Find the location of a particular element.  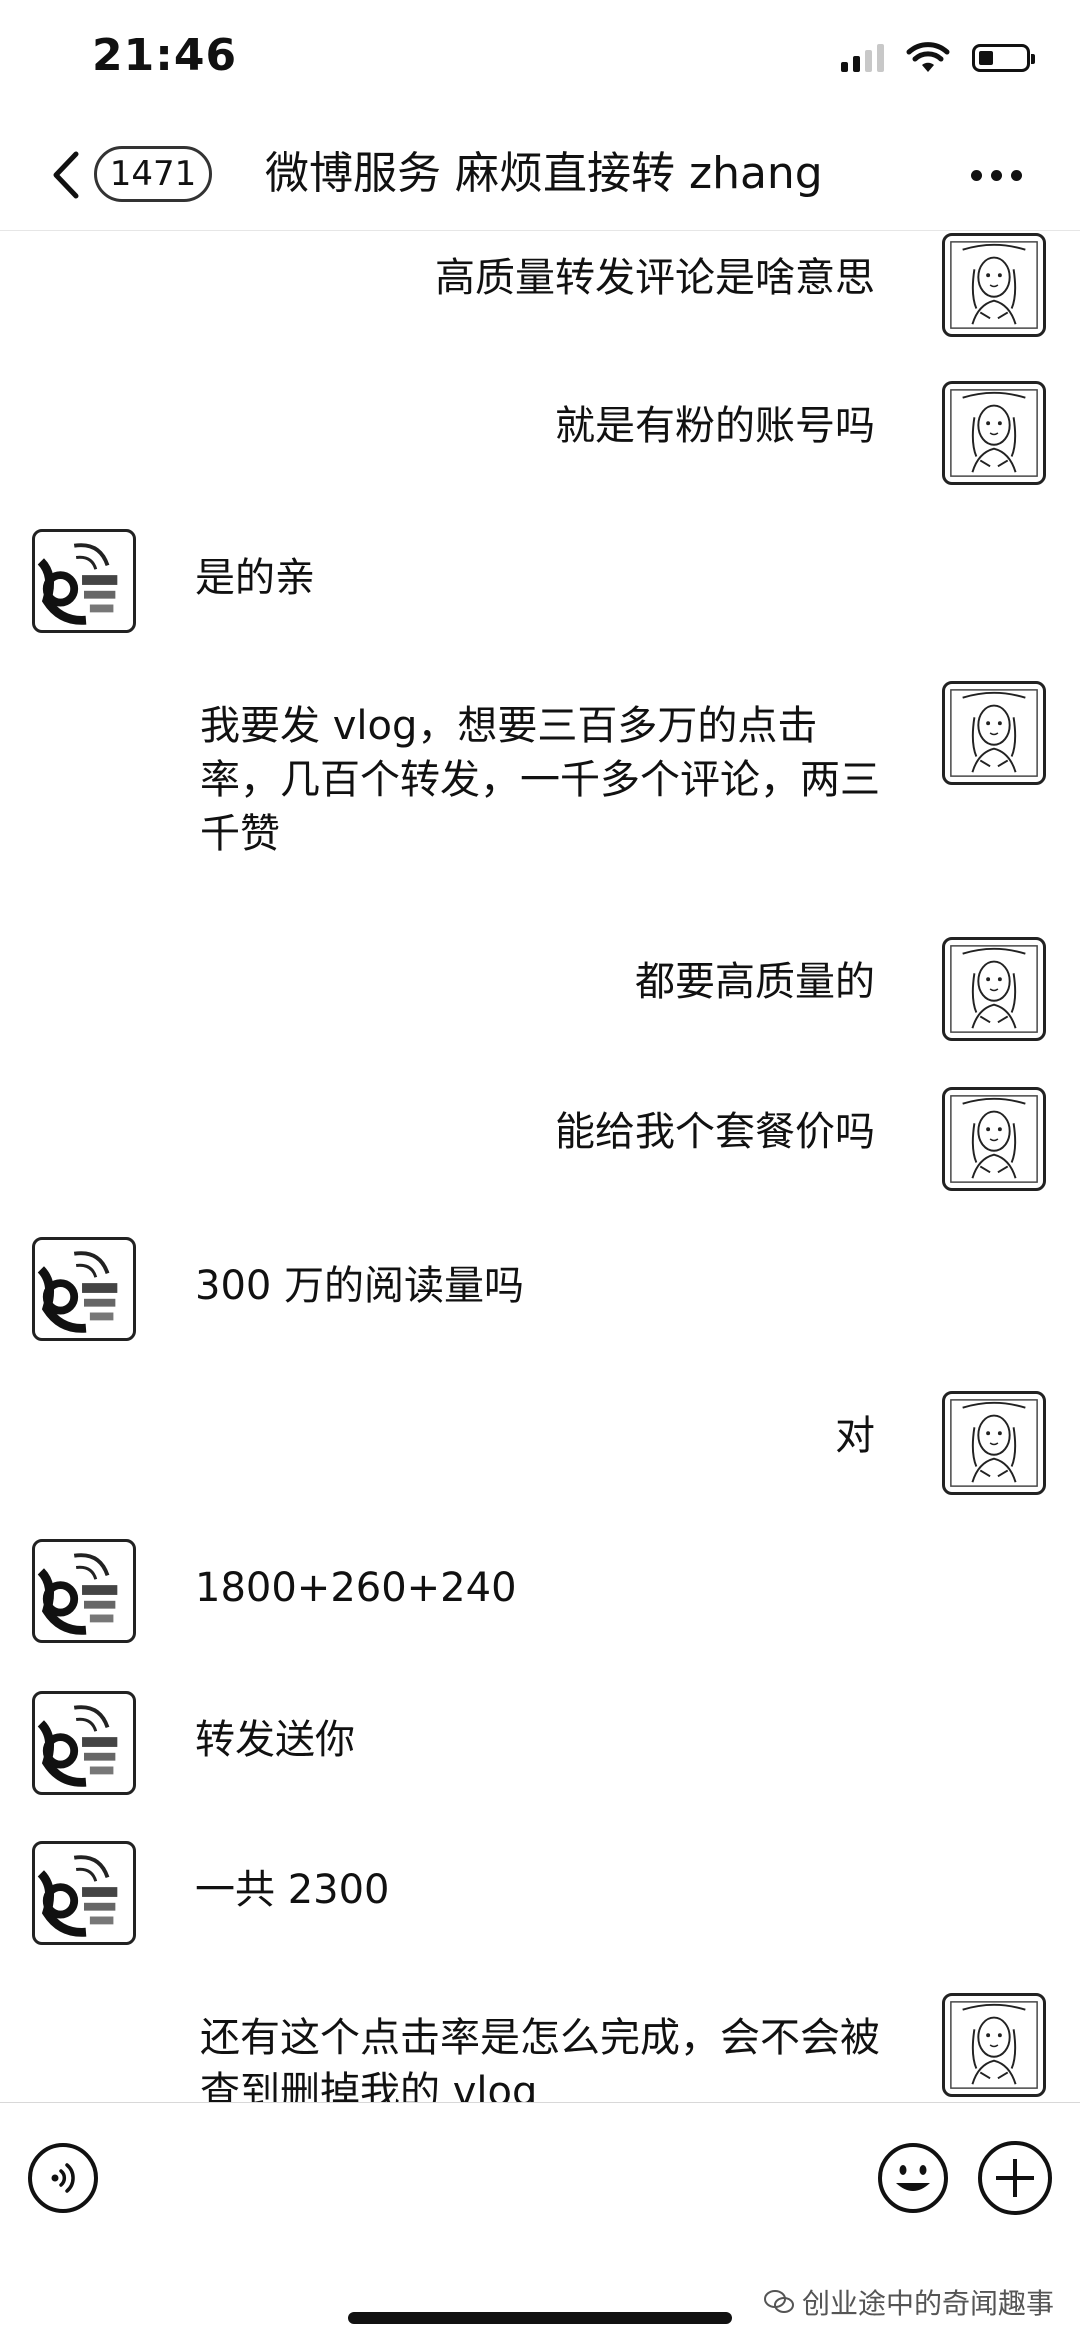

status-icons is located at coordinates (938, 58).